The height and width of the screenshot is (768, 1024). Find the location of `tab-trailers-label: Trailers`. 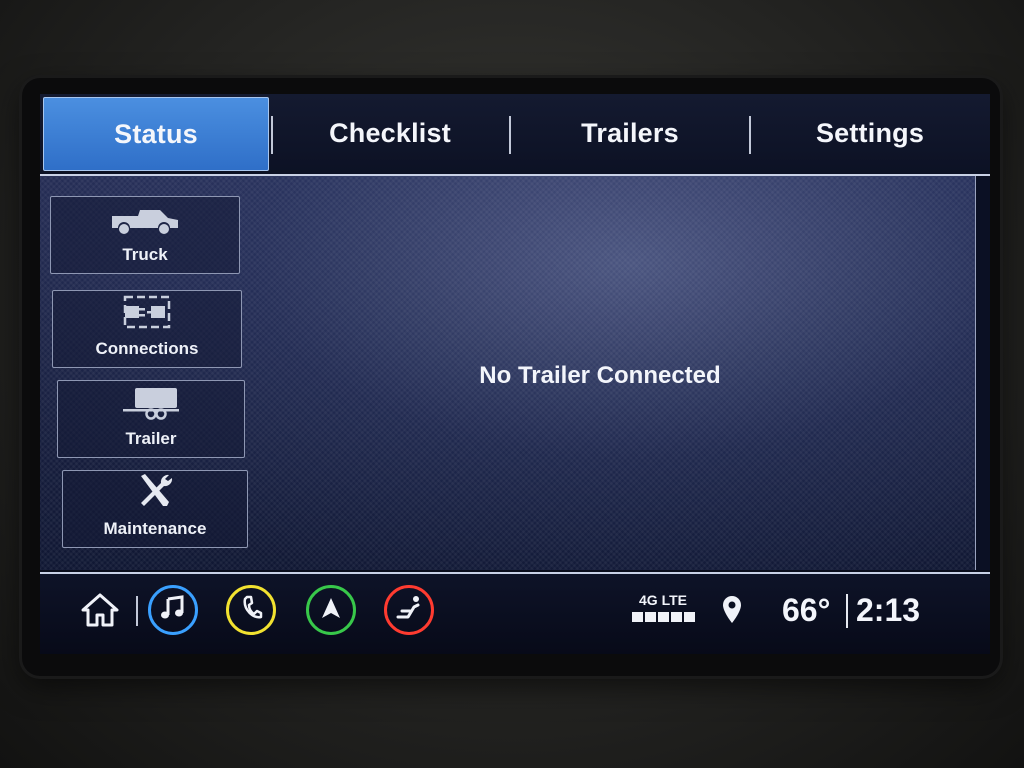

tab-trailers-label: Trailers is located at coordinates (630, 132).